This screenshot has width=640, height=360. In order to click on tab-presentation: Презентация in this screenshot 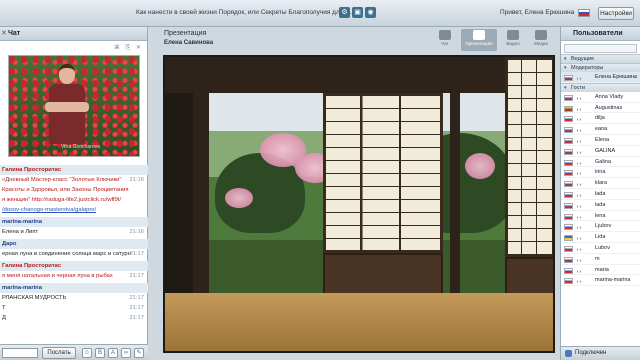, I will do `click(479, 40)`.